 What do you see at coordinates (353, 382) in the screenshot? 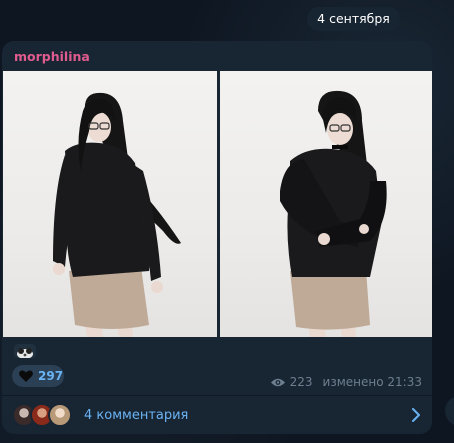
I see `edited-label: изменено` at bounding box center [353, 382].